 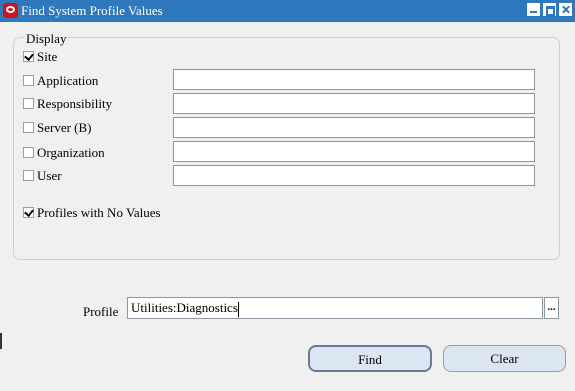 I want to click on no-values-checkbox, so click(x=28, y=212).